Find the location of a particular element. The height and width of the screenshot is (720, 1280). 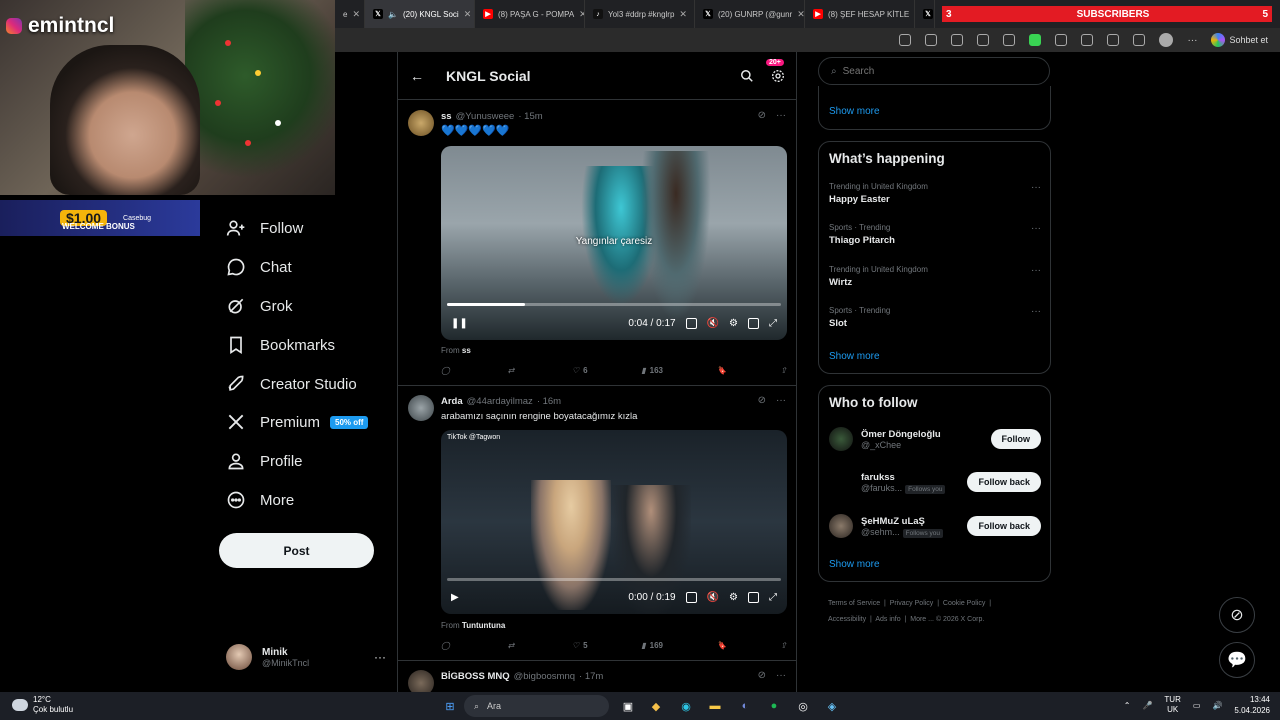

tweet-handle: @Yunusweee is located at coordinates (485, 116).